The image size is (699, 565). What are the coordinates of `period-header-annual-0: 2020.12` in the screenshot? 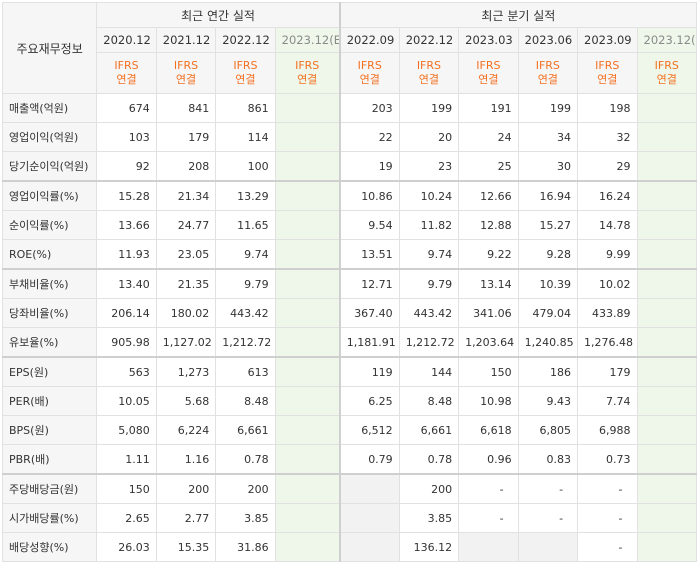 It's located at (126, 40).